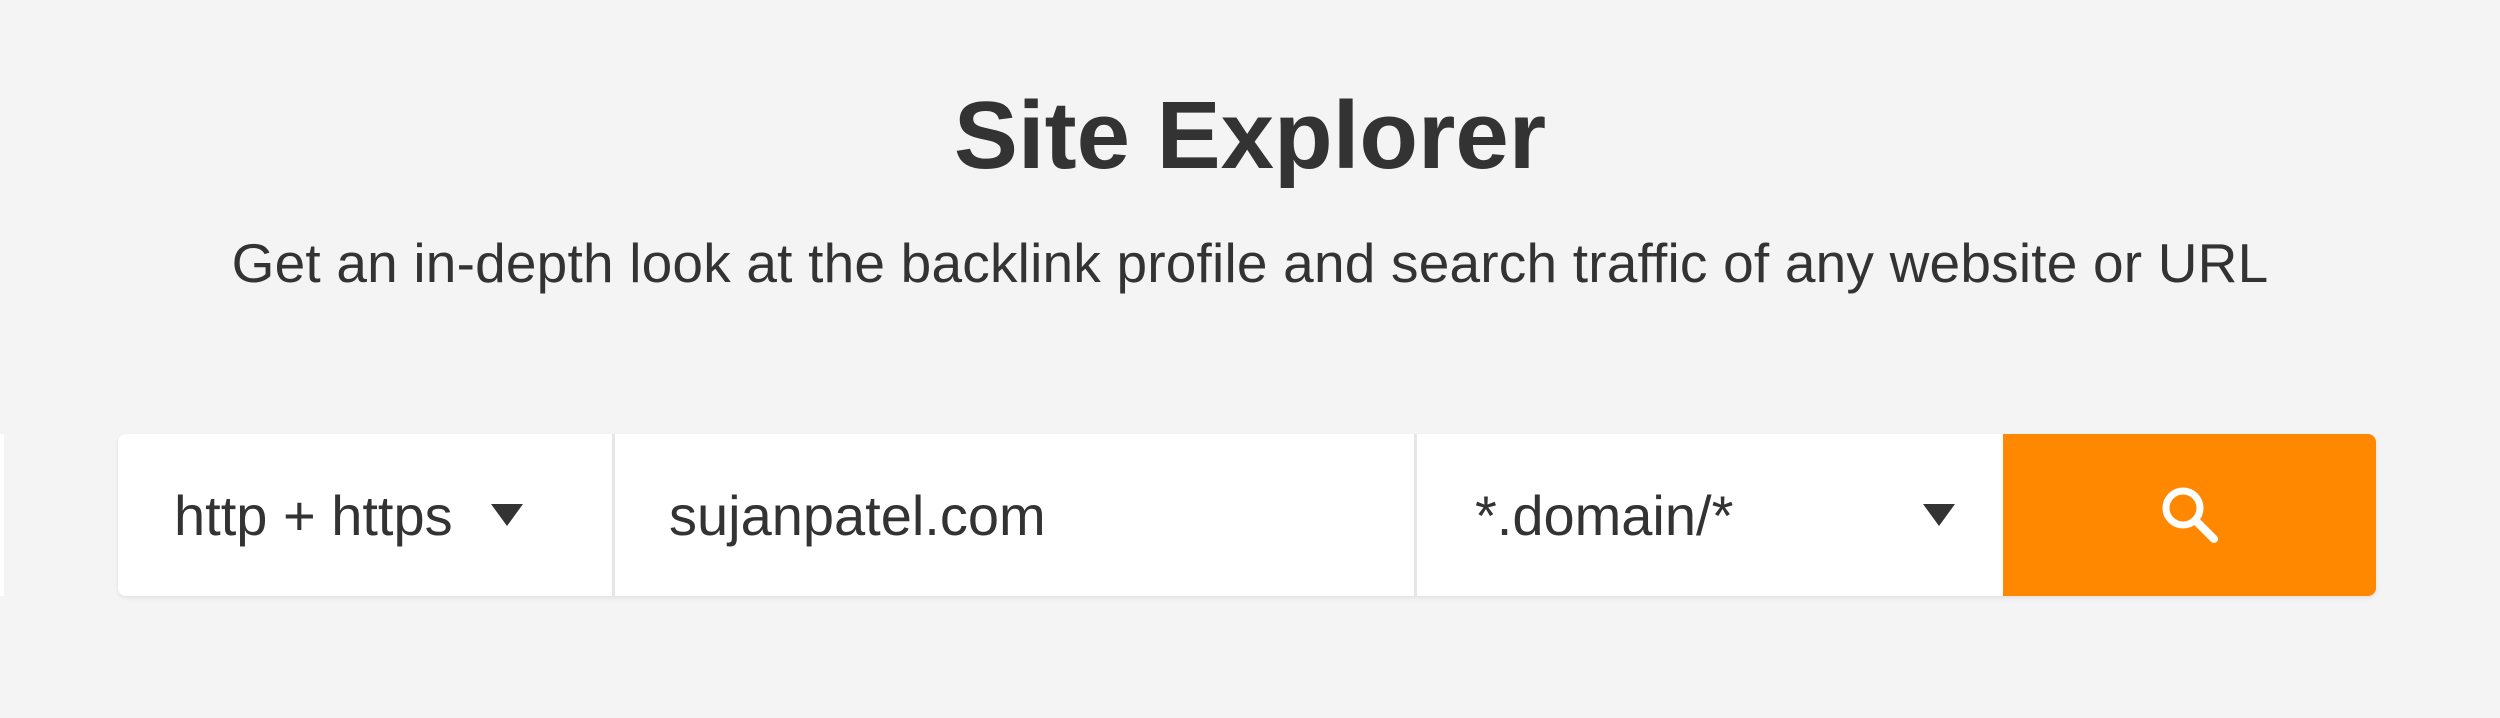  What do you see at coordinates (1250, 135) in the screenshot?
I see `page-title: Site Explorer` at bounding box center [1250, 135].